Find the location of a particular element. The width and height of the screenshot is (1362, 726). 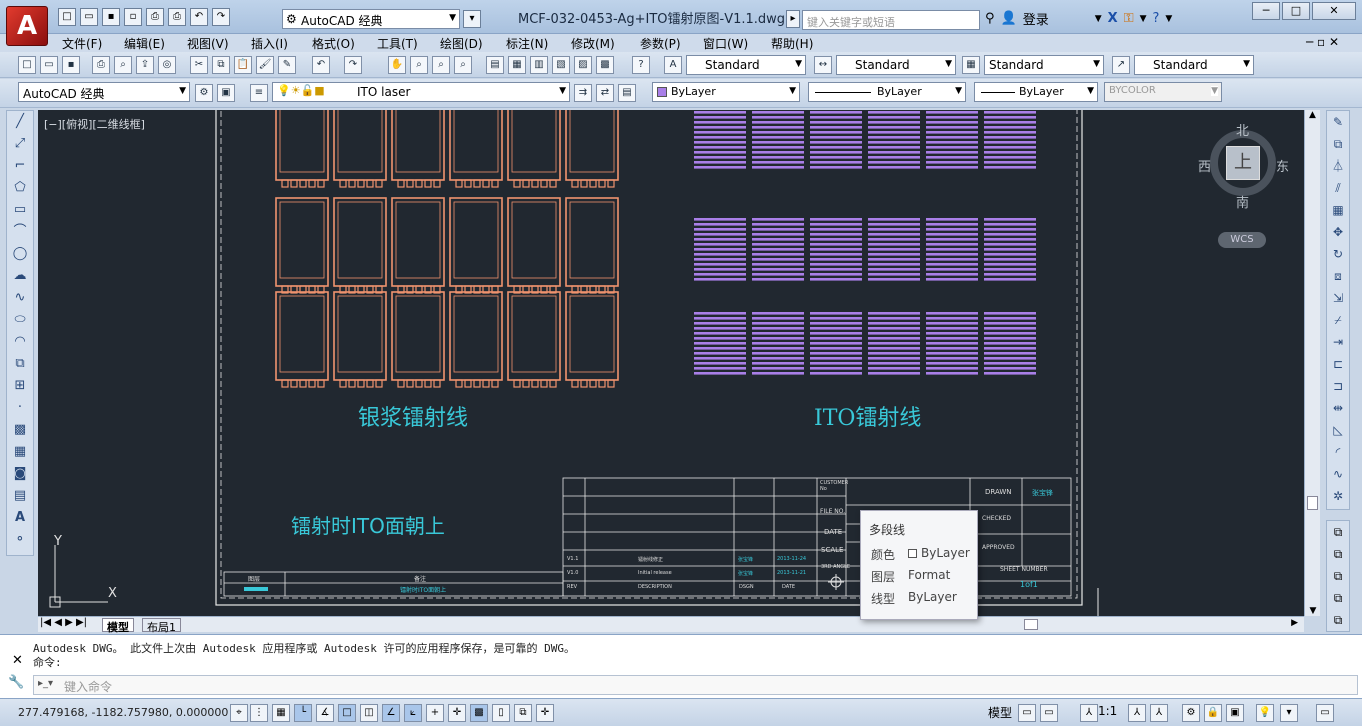

point-icon: · is located at coordinates (20, 408).